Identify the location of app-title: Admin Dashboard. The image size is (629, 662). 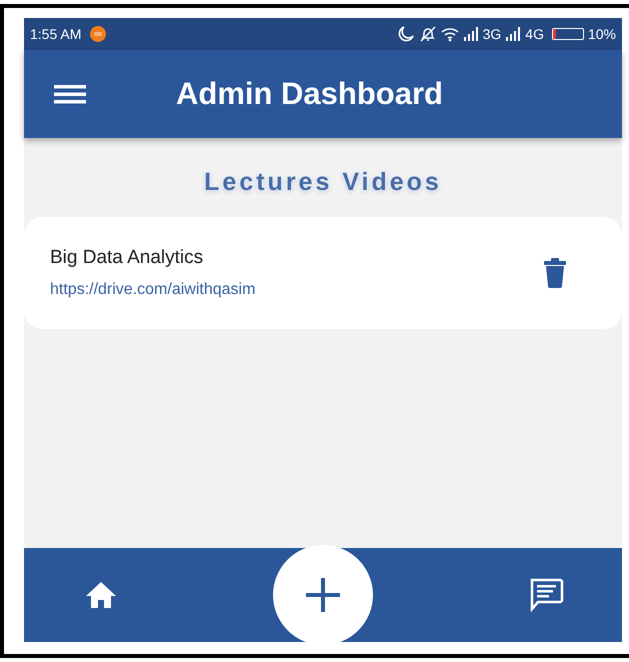
(309, 94).